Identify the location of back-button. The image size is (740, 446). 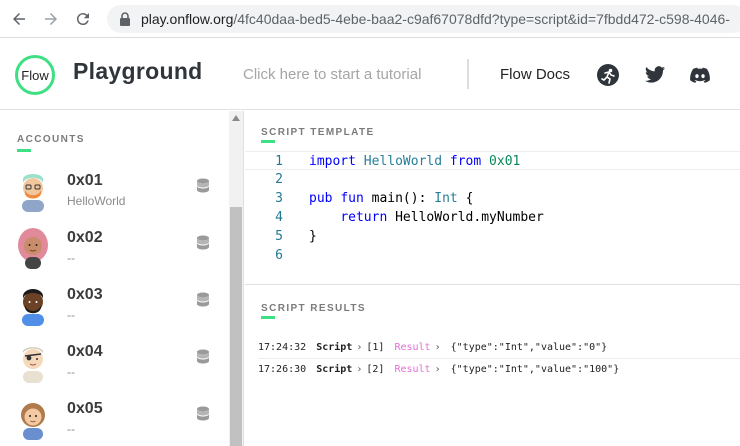
(19, 19).